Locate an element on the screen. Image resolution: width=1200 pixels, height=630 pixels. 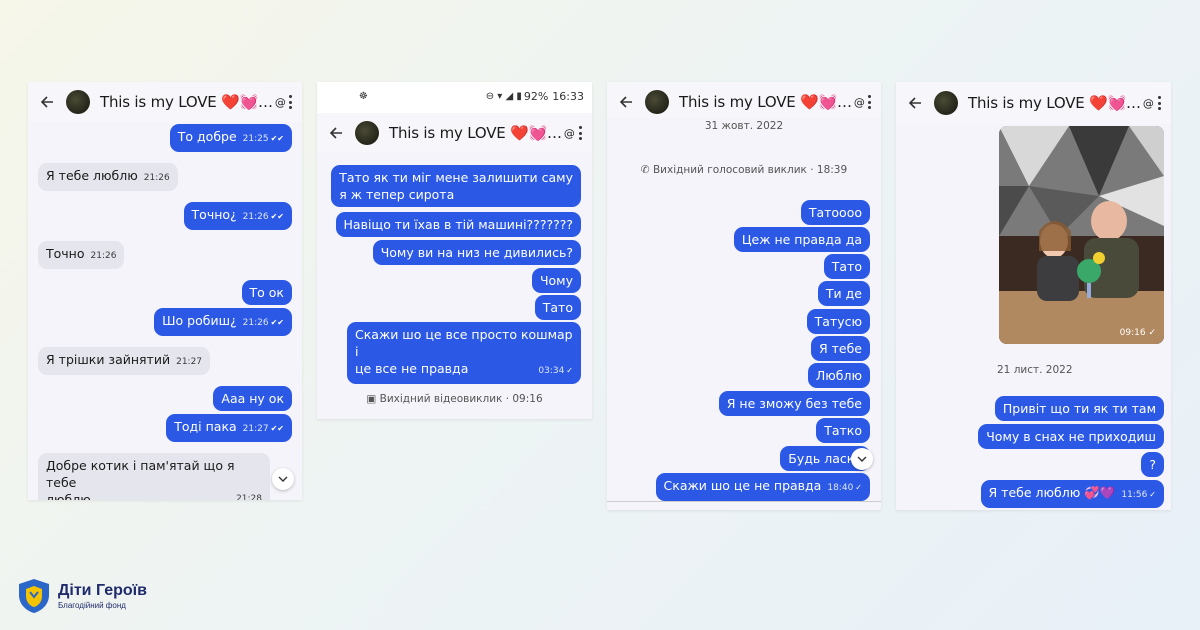
voice-call-notice: ✆ Вихідний голосовий виклик · 18:39 is located at coordinates (744, 170).